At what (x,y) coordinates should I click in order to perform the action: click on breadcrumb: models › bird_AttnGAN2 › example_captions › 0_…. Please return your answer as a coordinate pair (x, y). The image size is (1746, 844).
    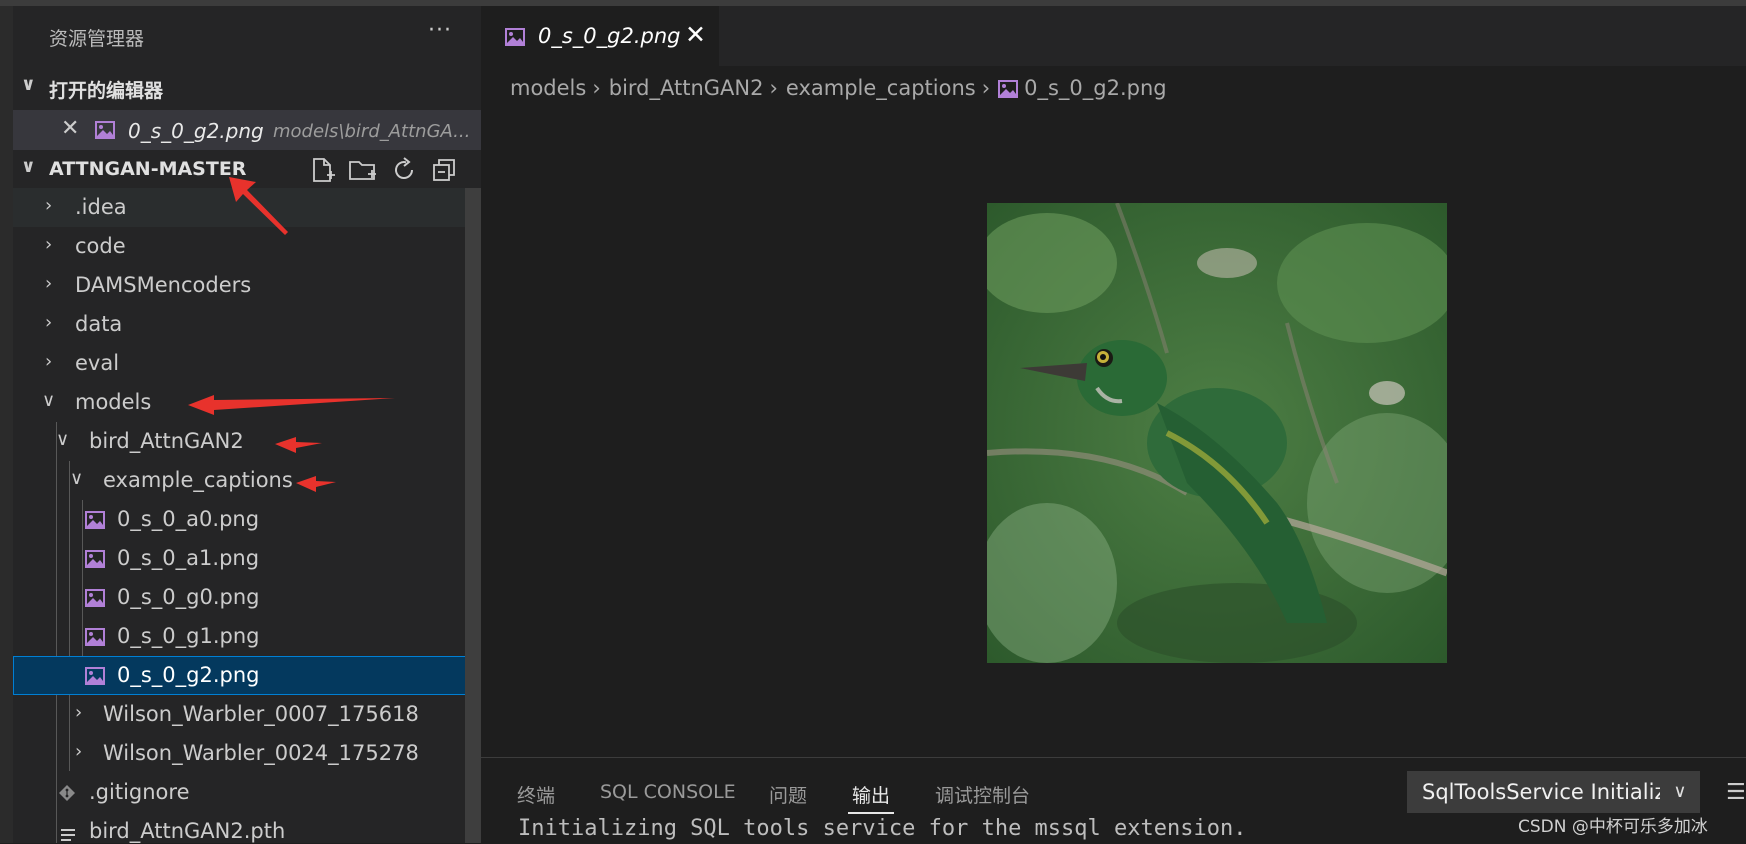
    Looking at the image, I should click on (841, 89).